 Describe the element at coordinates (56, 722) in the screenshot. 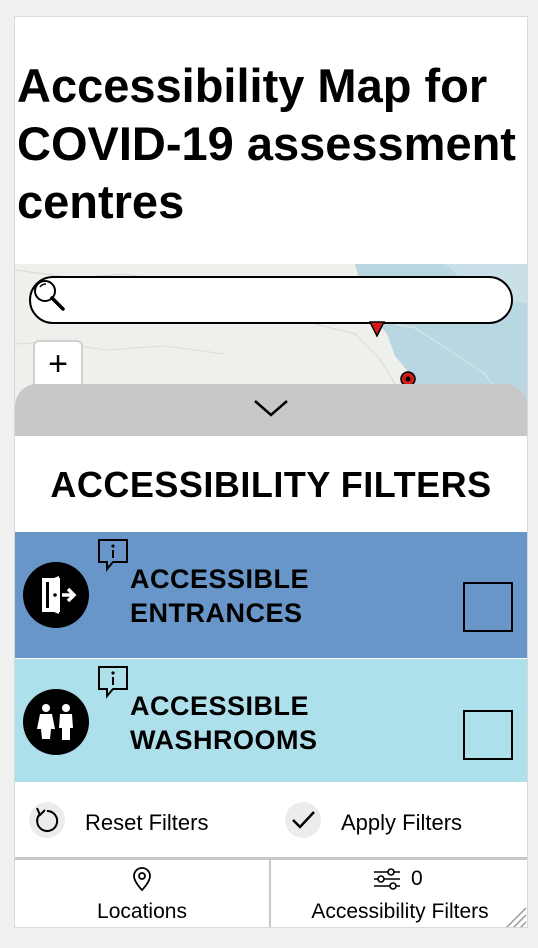

I see `washroom-icon` at that location.